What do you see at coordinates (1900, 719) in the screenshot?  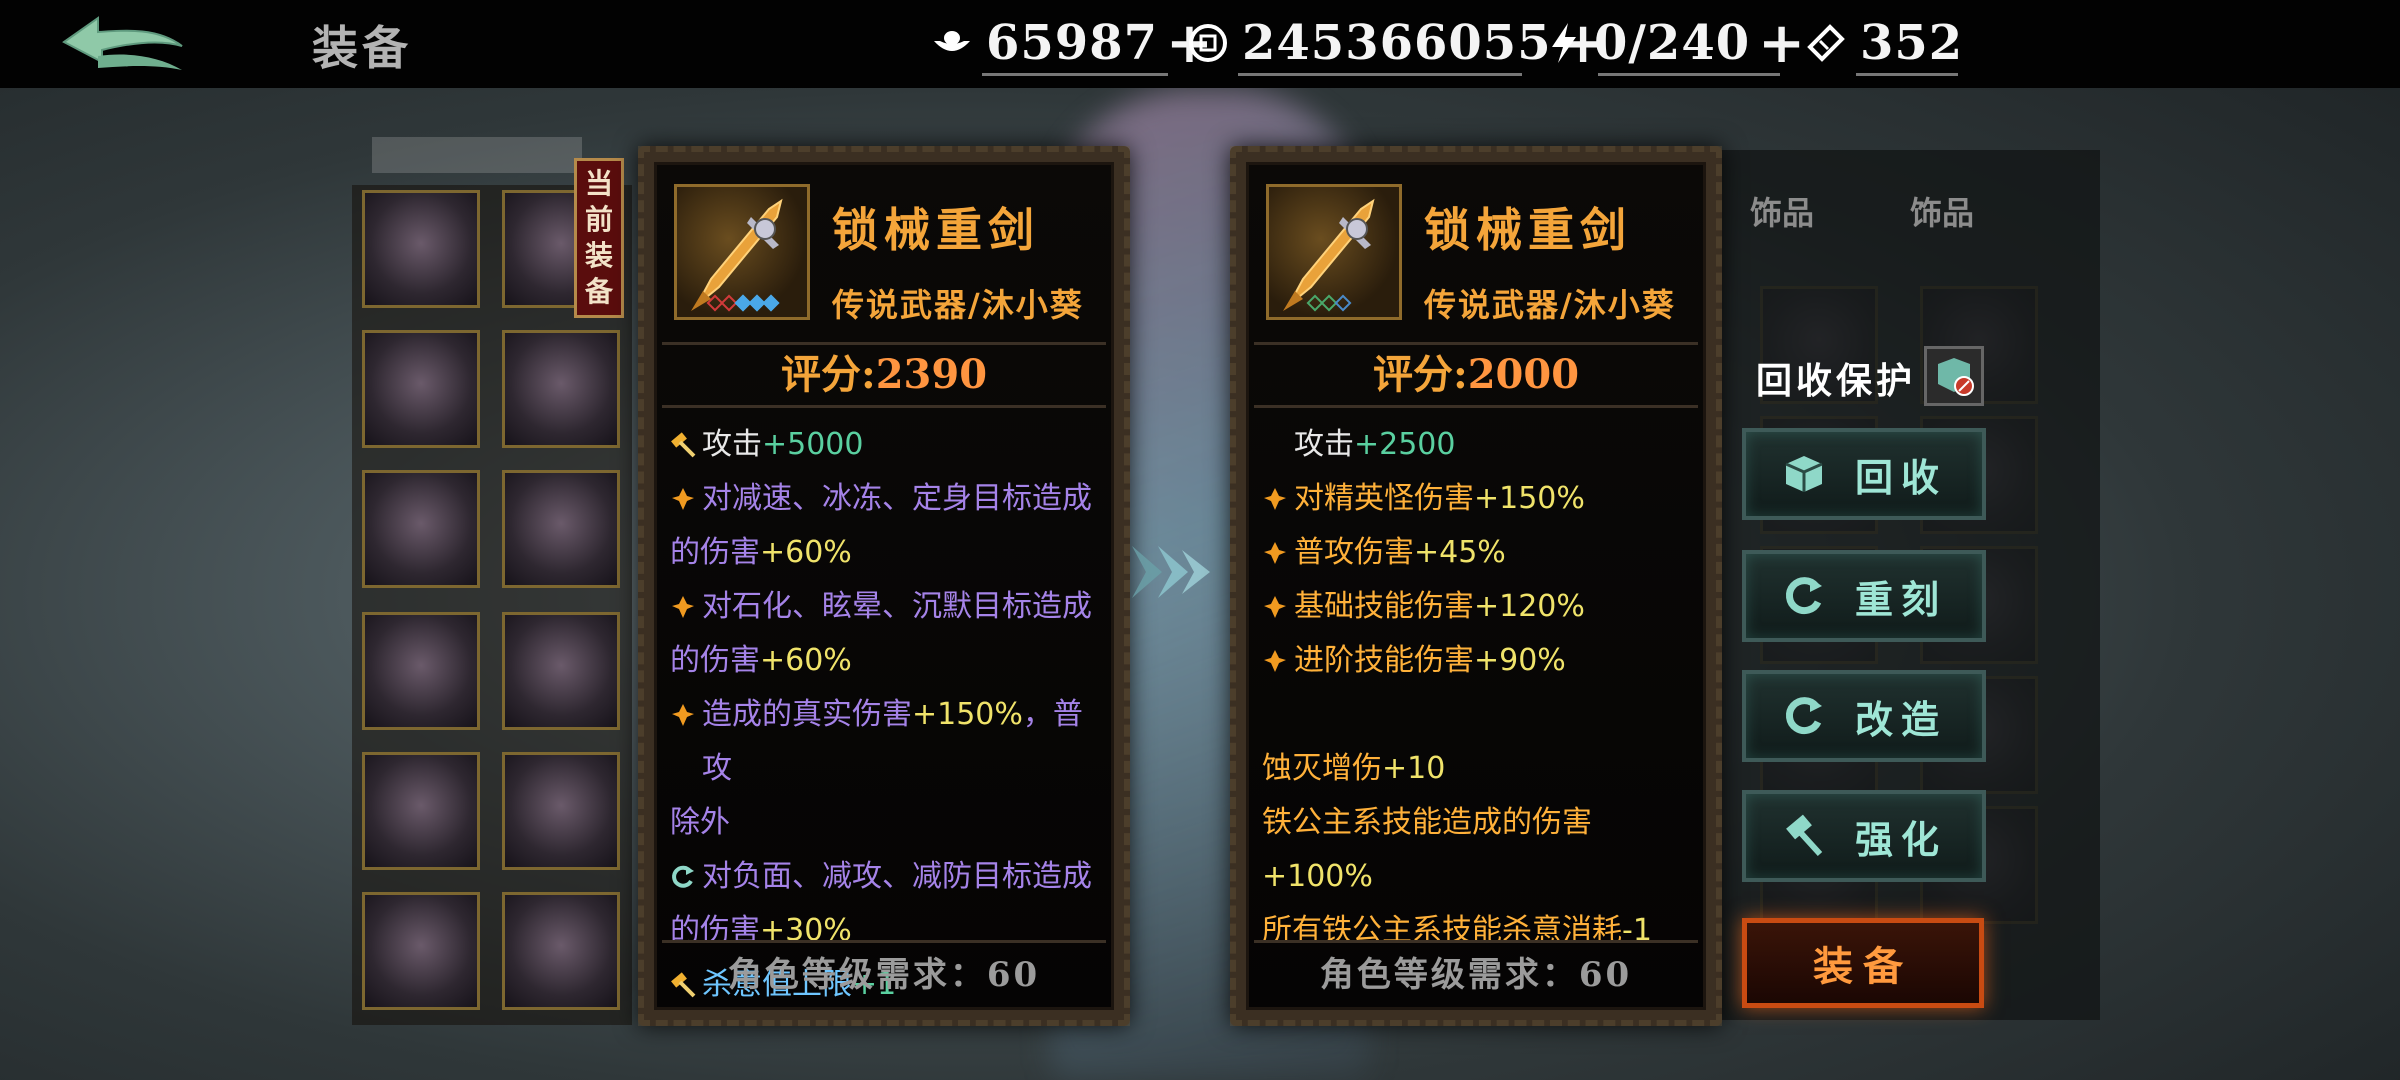 I see `modify-button-label: 改造` at bounding box center [1900, 719].